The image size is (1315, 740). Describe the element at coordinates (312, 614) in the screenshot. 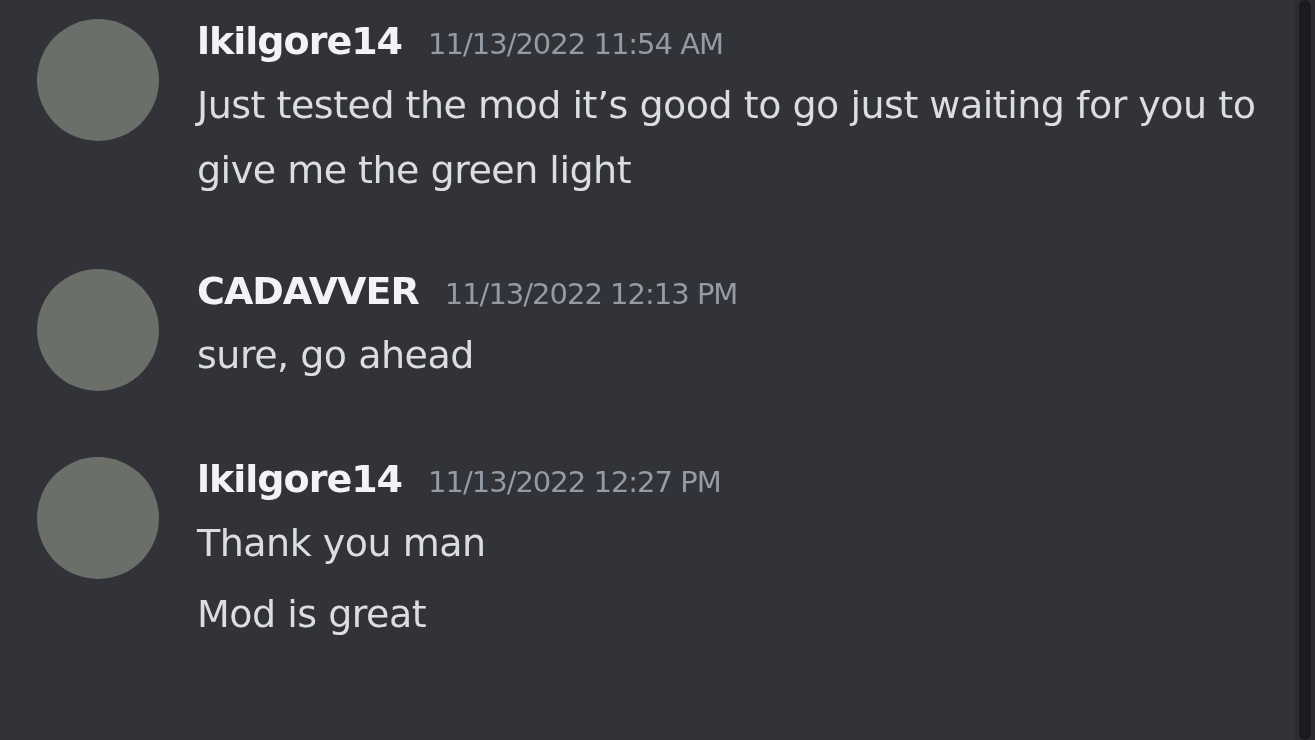

I see `message-text: Mod is great` at that location.